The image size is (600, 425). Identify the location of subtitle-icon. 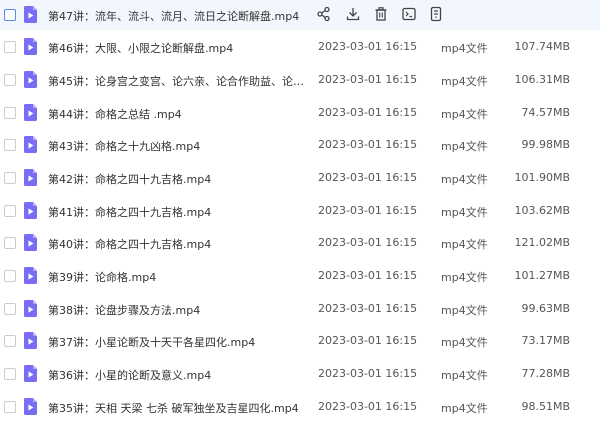
(409, 14).